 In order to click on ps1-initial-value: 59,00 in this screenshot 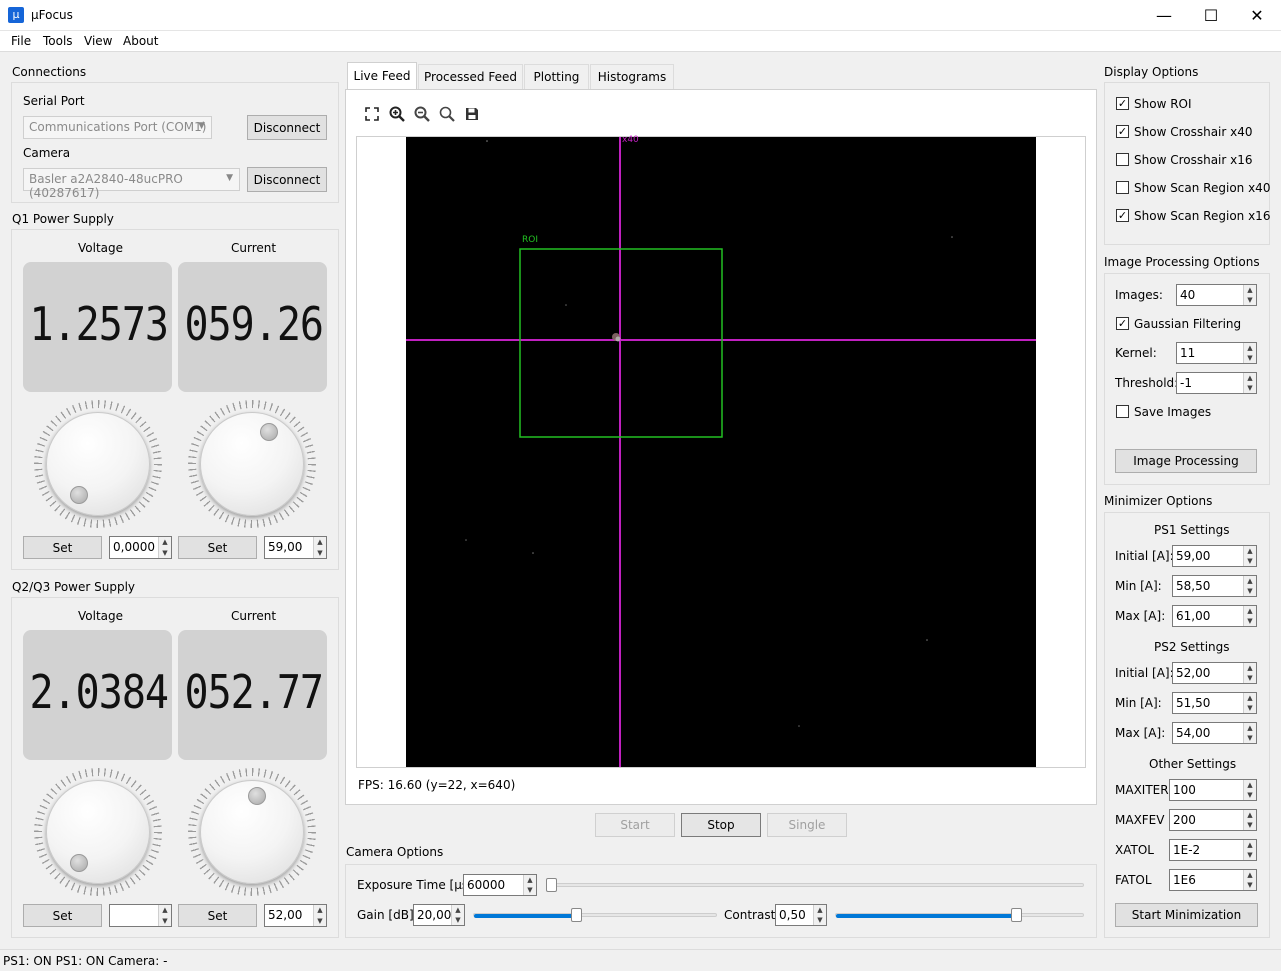, I will do `click(1193, 556)`.